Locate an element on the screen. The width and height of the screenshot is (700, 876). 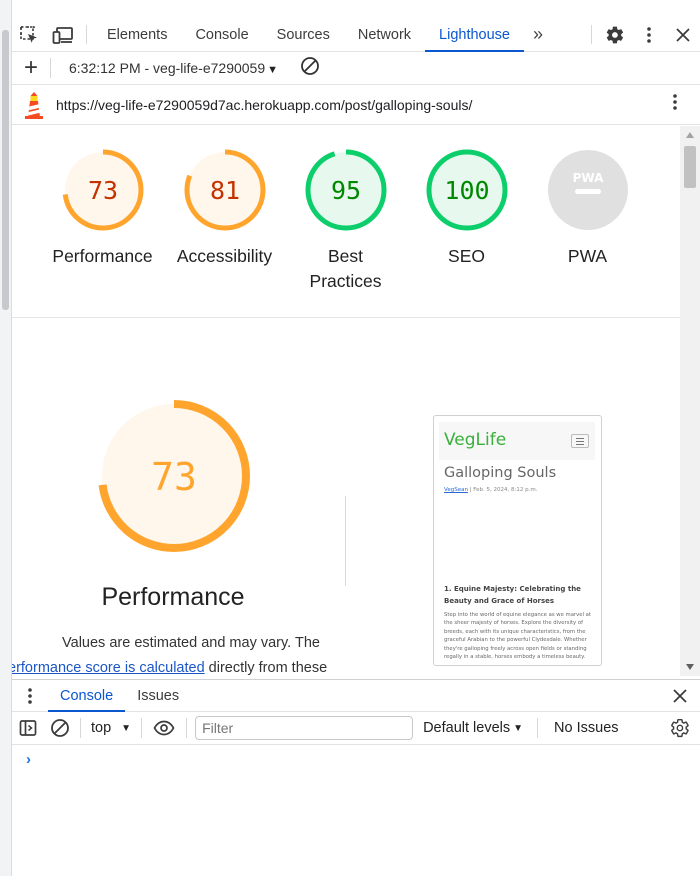
report-selector: 6:32:12 PM - veg-life-e7290059 ▼ is located at coordinates (164, 68).